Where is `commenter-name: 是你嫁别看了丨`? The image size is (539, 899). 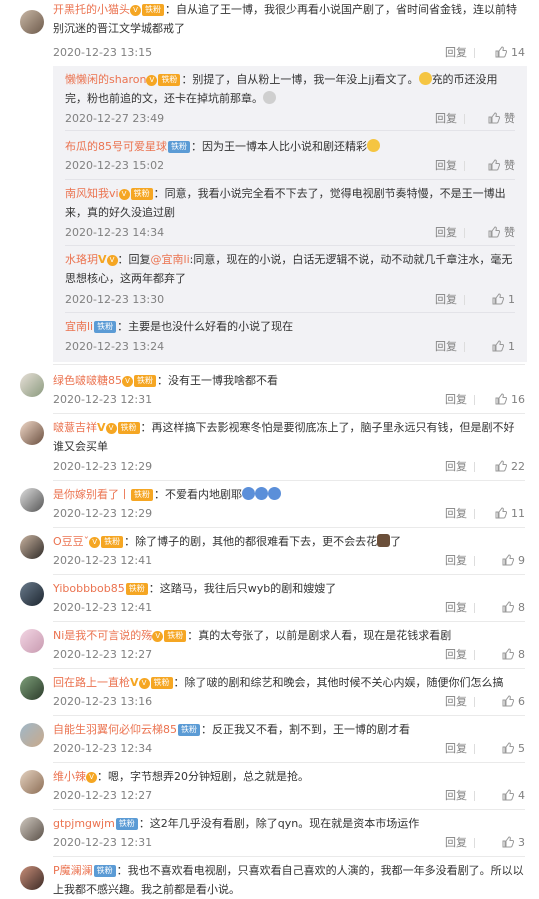 commenter-name: 是你嫁别看了丨 is located at coordinates (91, 494).